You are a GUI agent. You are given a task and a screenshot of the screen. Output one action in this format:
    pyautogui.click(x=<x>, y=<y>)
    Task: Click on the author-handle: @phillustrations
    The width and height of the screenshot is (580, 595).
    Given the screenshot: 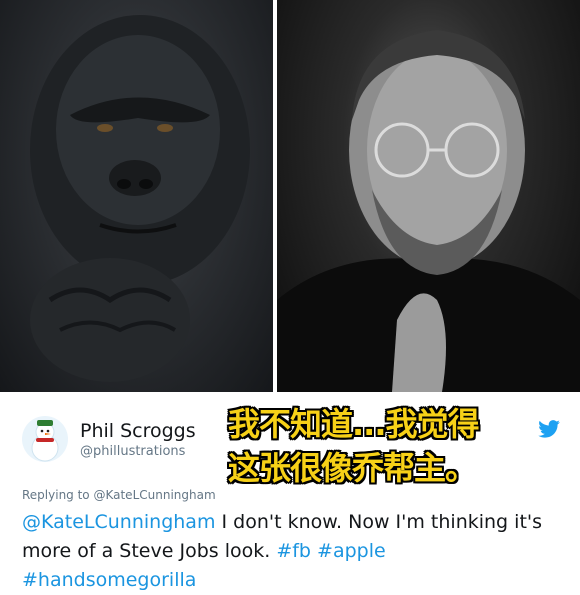 What is the action you would take?
    pyautogui.click(x=132, y=451)
    